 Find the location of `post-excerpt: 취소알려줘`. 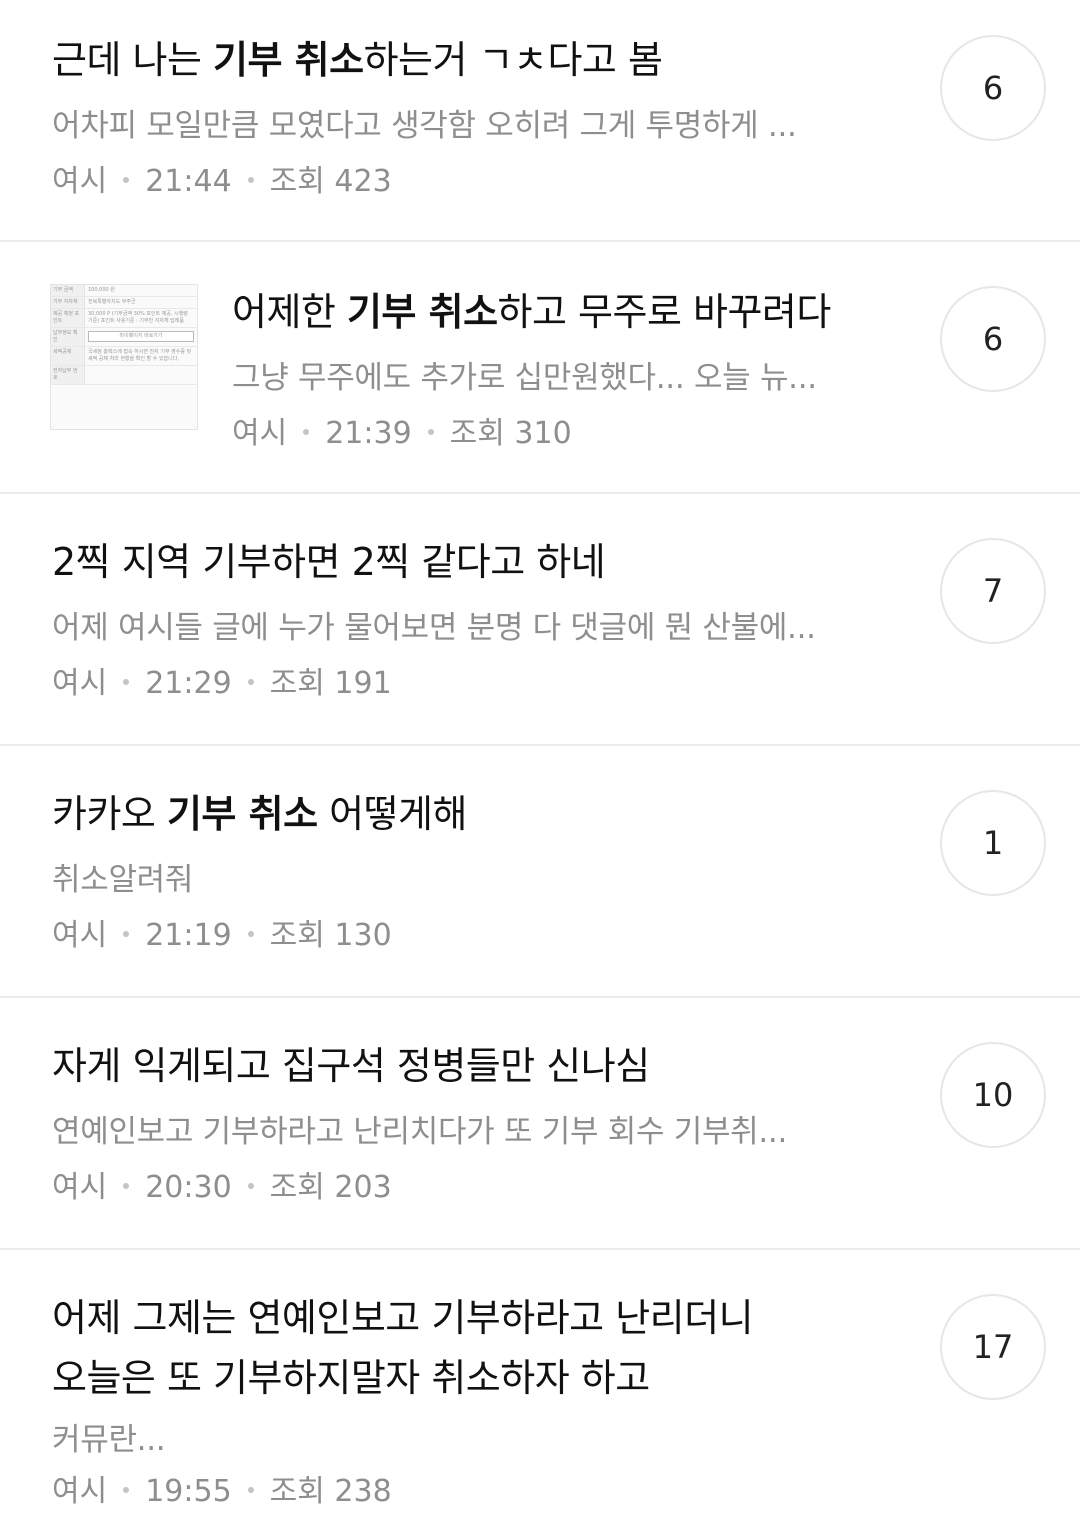

post-excerpt: 취소알려줘 is located at coordinates (123, 880).